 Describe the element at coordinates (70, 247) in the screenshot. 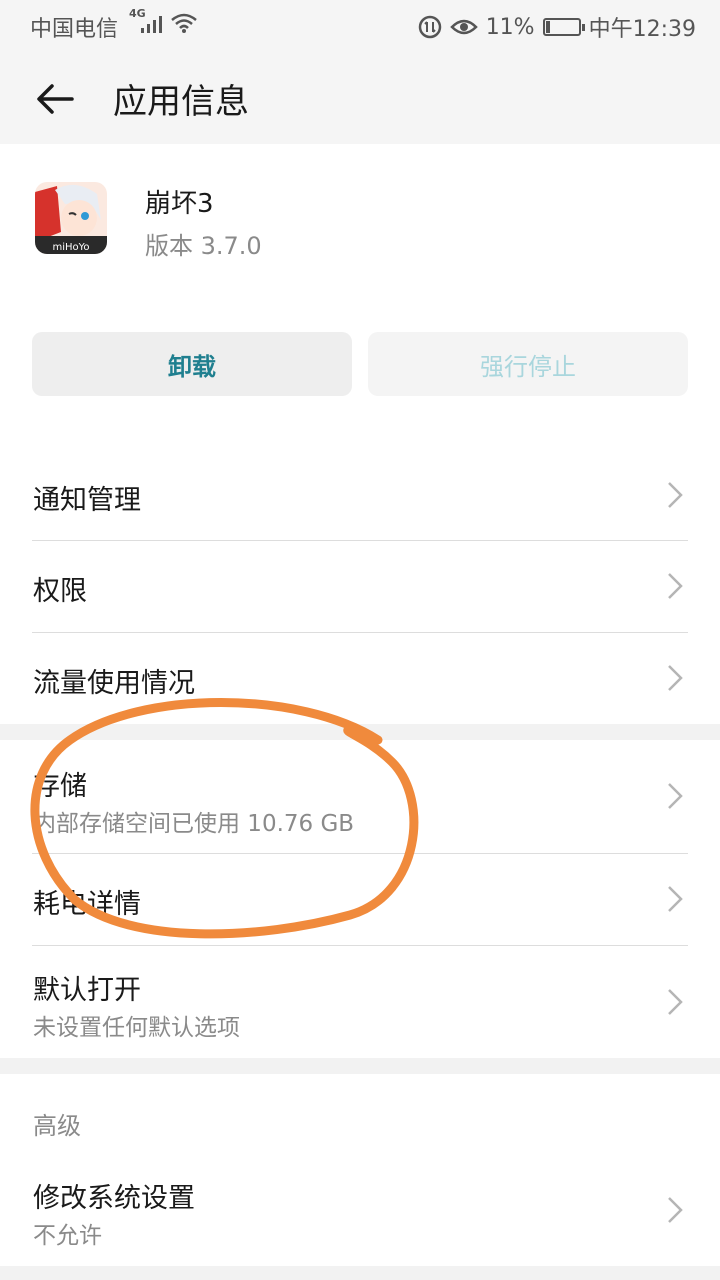

I see `svg-text: miHoYo` at that location.